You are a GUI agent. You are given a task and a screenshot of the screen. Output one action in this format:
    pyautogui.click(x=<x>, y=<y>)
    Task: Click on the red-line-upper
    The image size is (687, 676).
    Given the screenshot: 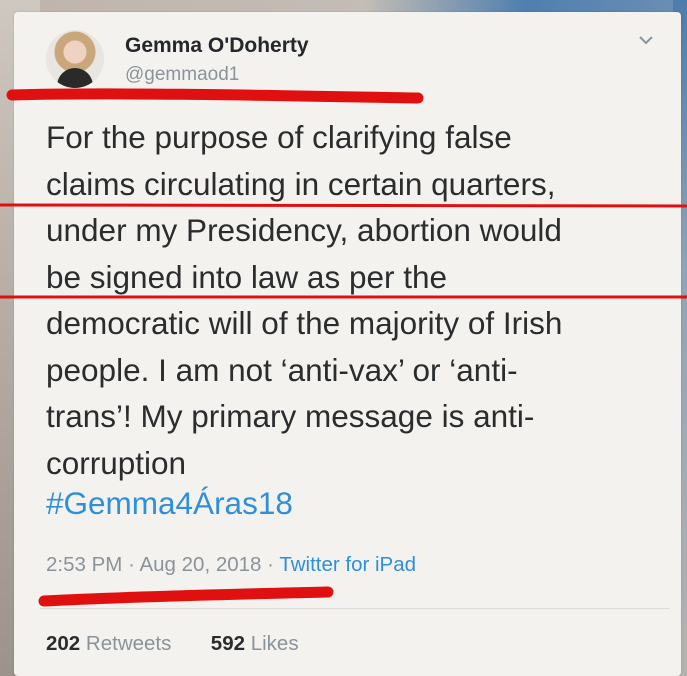 What is the action you would take?
    pyautogui.click(x=343, y=205)
    